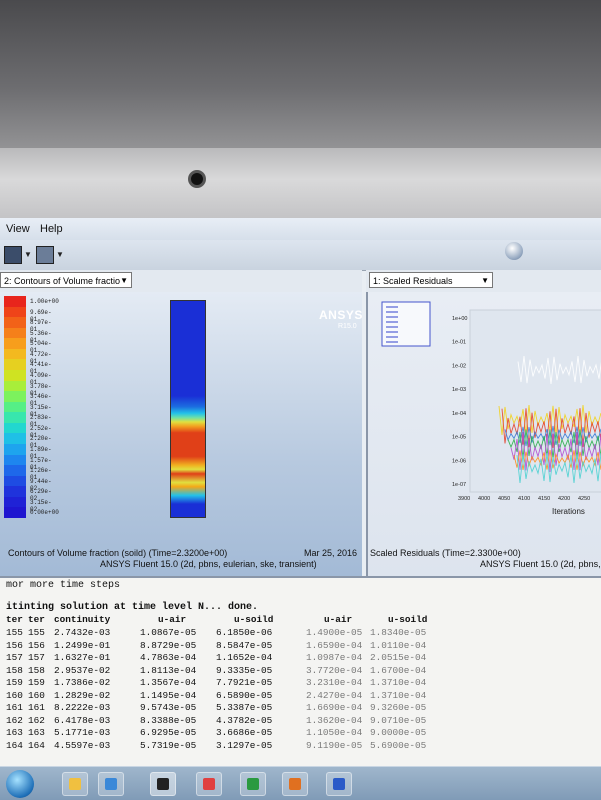 The width and height of the screenshot is (601, 800). Describe the element at coordinates (13, 255) in the screenshot. I see `layout-icon` at that location.